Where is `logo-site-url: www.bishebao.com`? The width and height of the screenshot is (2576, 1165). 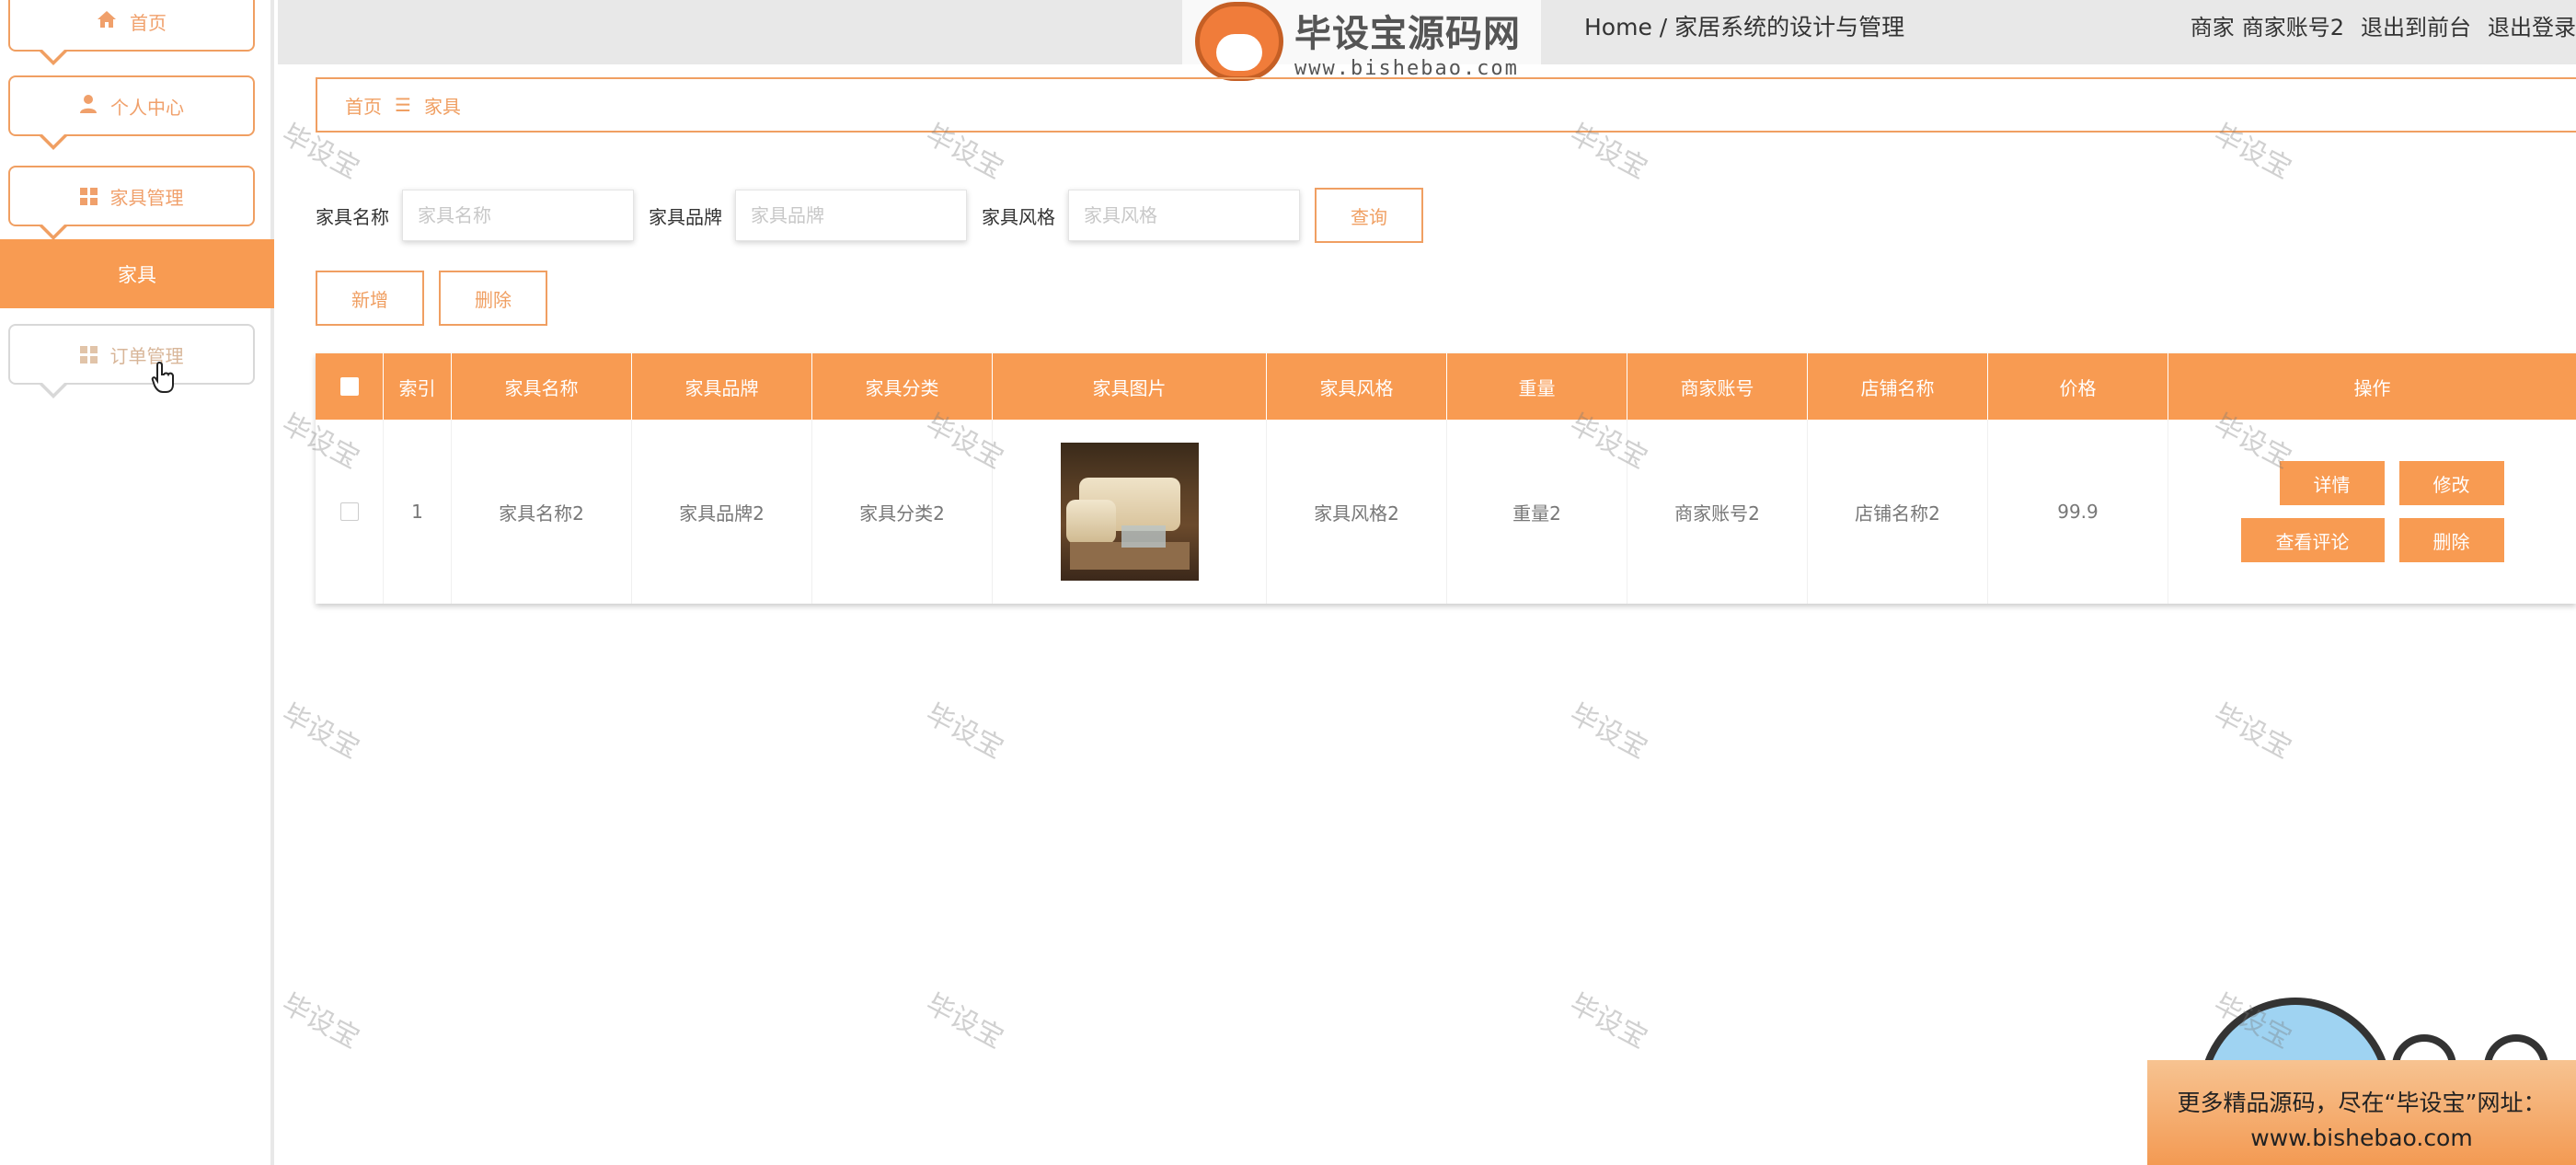
logo-site-url: www.bishebao.com is located at coordinates (1406, 68).